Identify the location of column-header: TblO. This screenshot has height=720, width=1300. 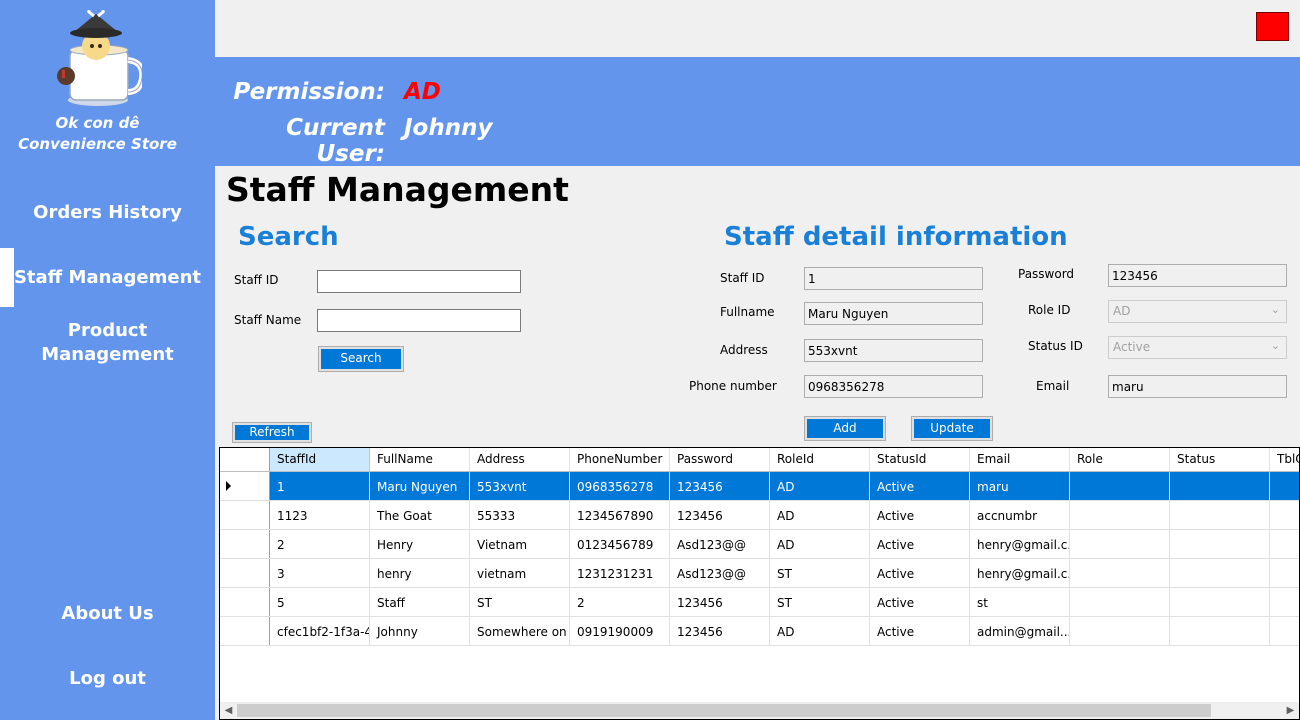
(1284, 459).